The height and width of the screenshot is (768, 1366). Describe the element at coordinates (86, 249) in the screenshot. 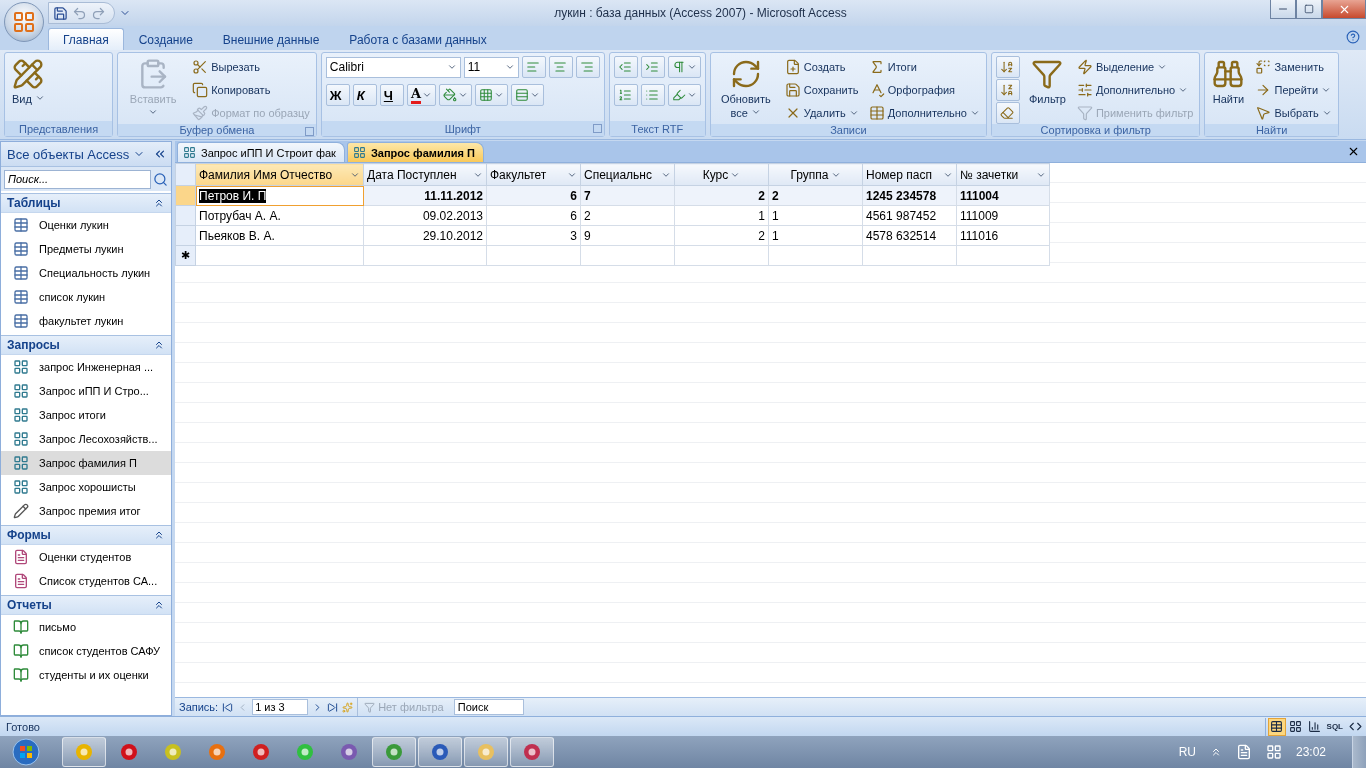

I see `nav-item: Предметы лукин` at that location.